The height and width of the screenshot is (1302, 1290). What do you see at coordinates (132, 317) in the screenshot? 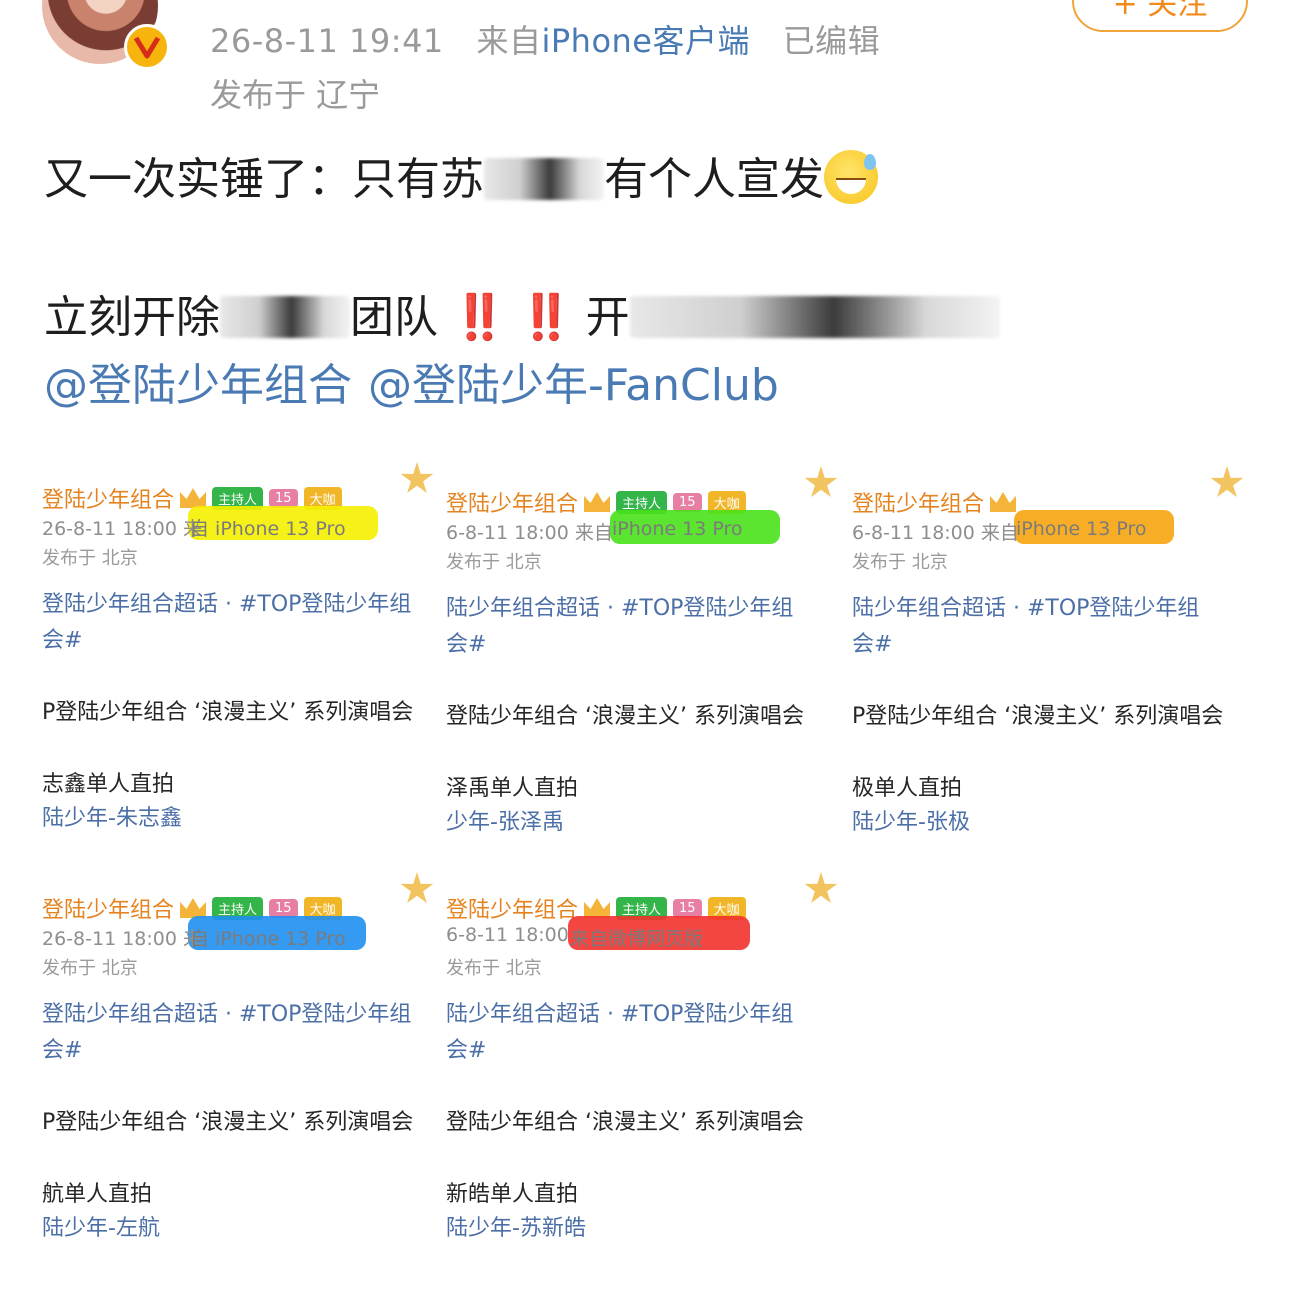
I see `post-text-segment: 立刻开除` at bounding box center [132, 317].